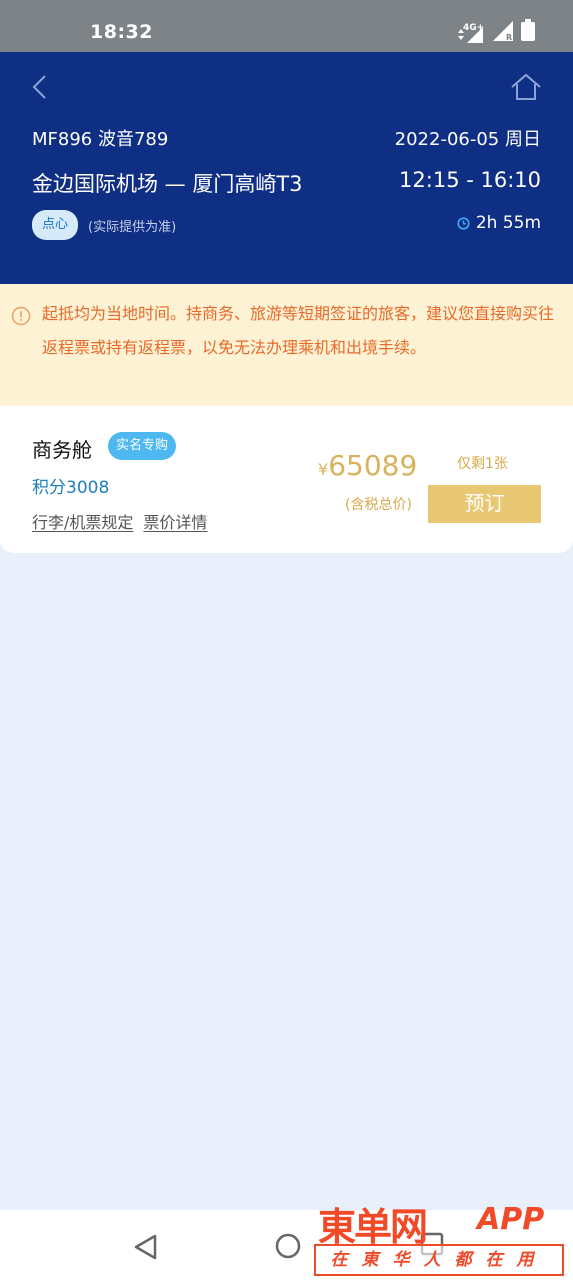 The height and width of the screenshot is (1280, 573). What do you see at coordinates (373, 465) in the screenshot?
I see `price-amount: 65089` at bounding box center [373, 465].